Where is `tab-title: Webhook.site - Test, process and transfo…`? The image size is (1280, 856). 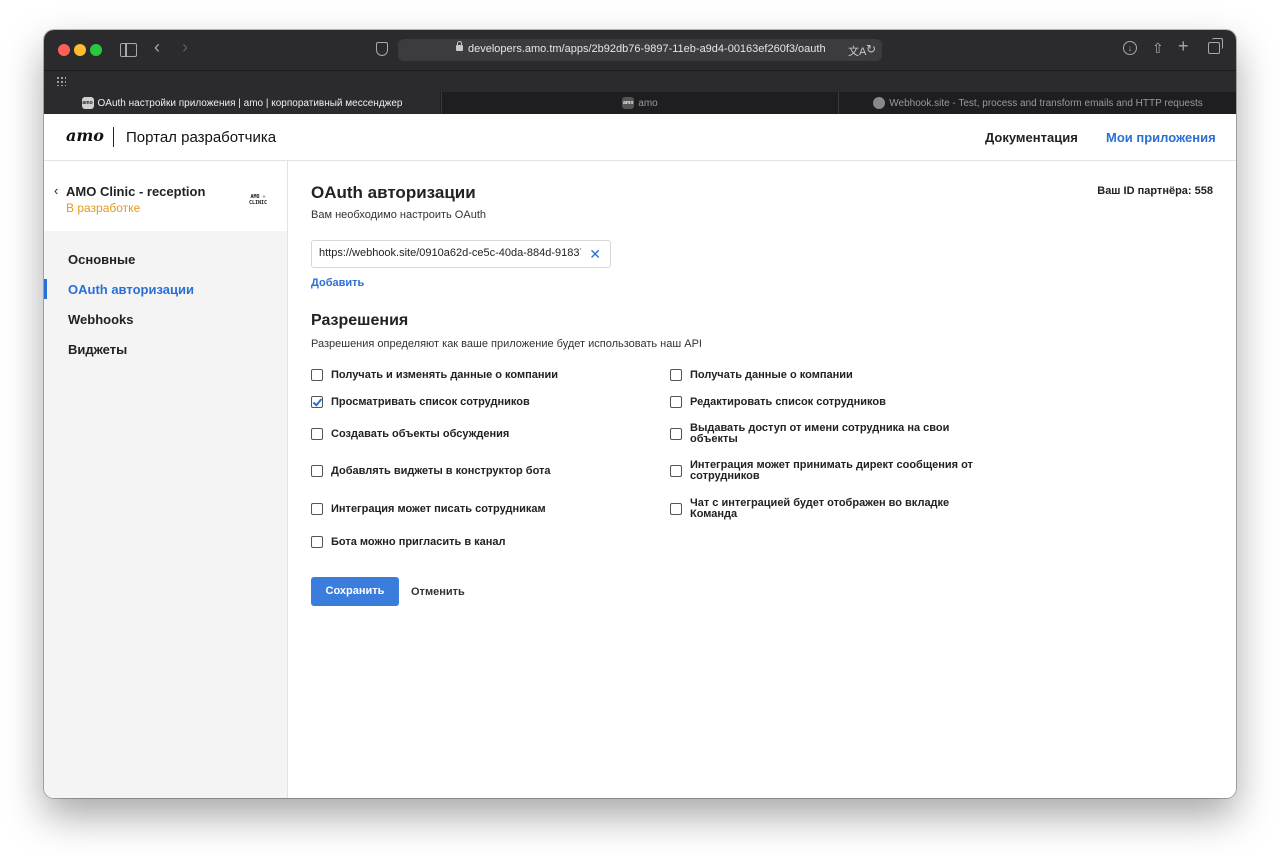 tab-title: Webhook.site - Test, process and transfo… is located at coordinates (1046, 103).